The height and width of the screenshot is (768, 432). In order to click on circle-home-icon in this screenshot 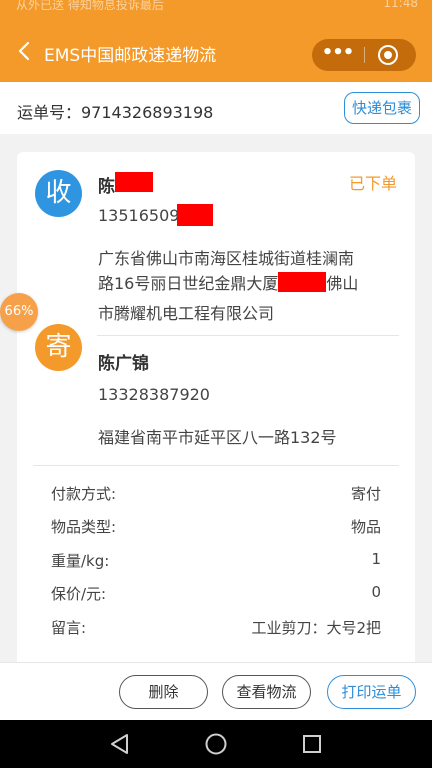, I will do `click(216, 744)`.